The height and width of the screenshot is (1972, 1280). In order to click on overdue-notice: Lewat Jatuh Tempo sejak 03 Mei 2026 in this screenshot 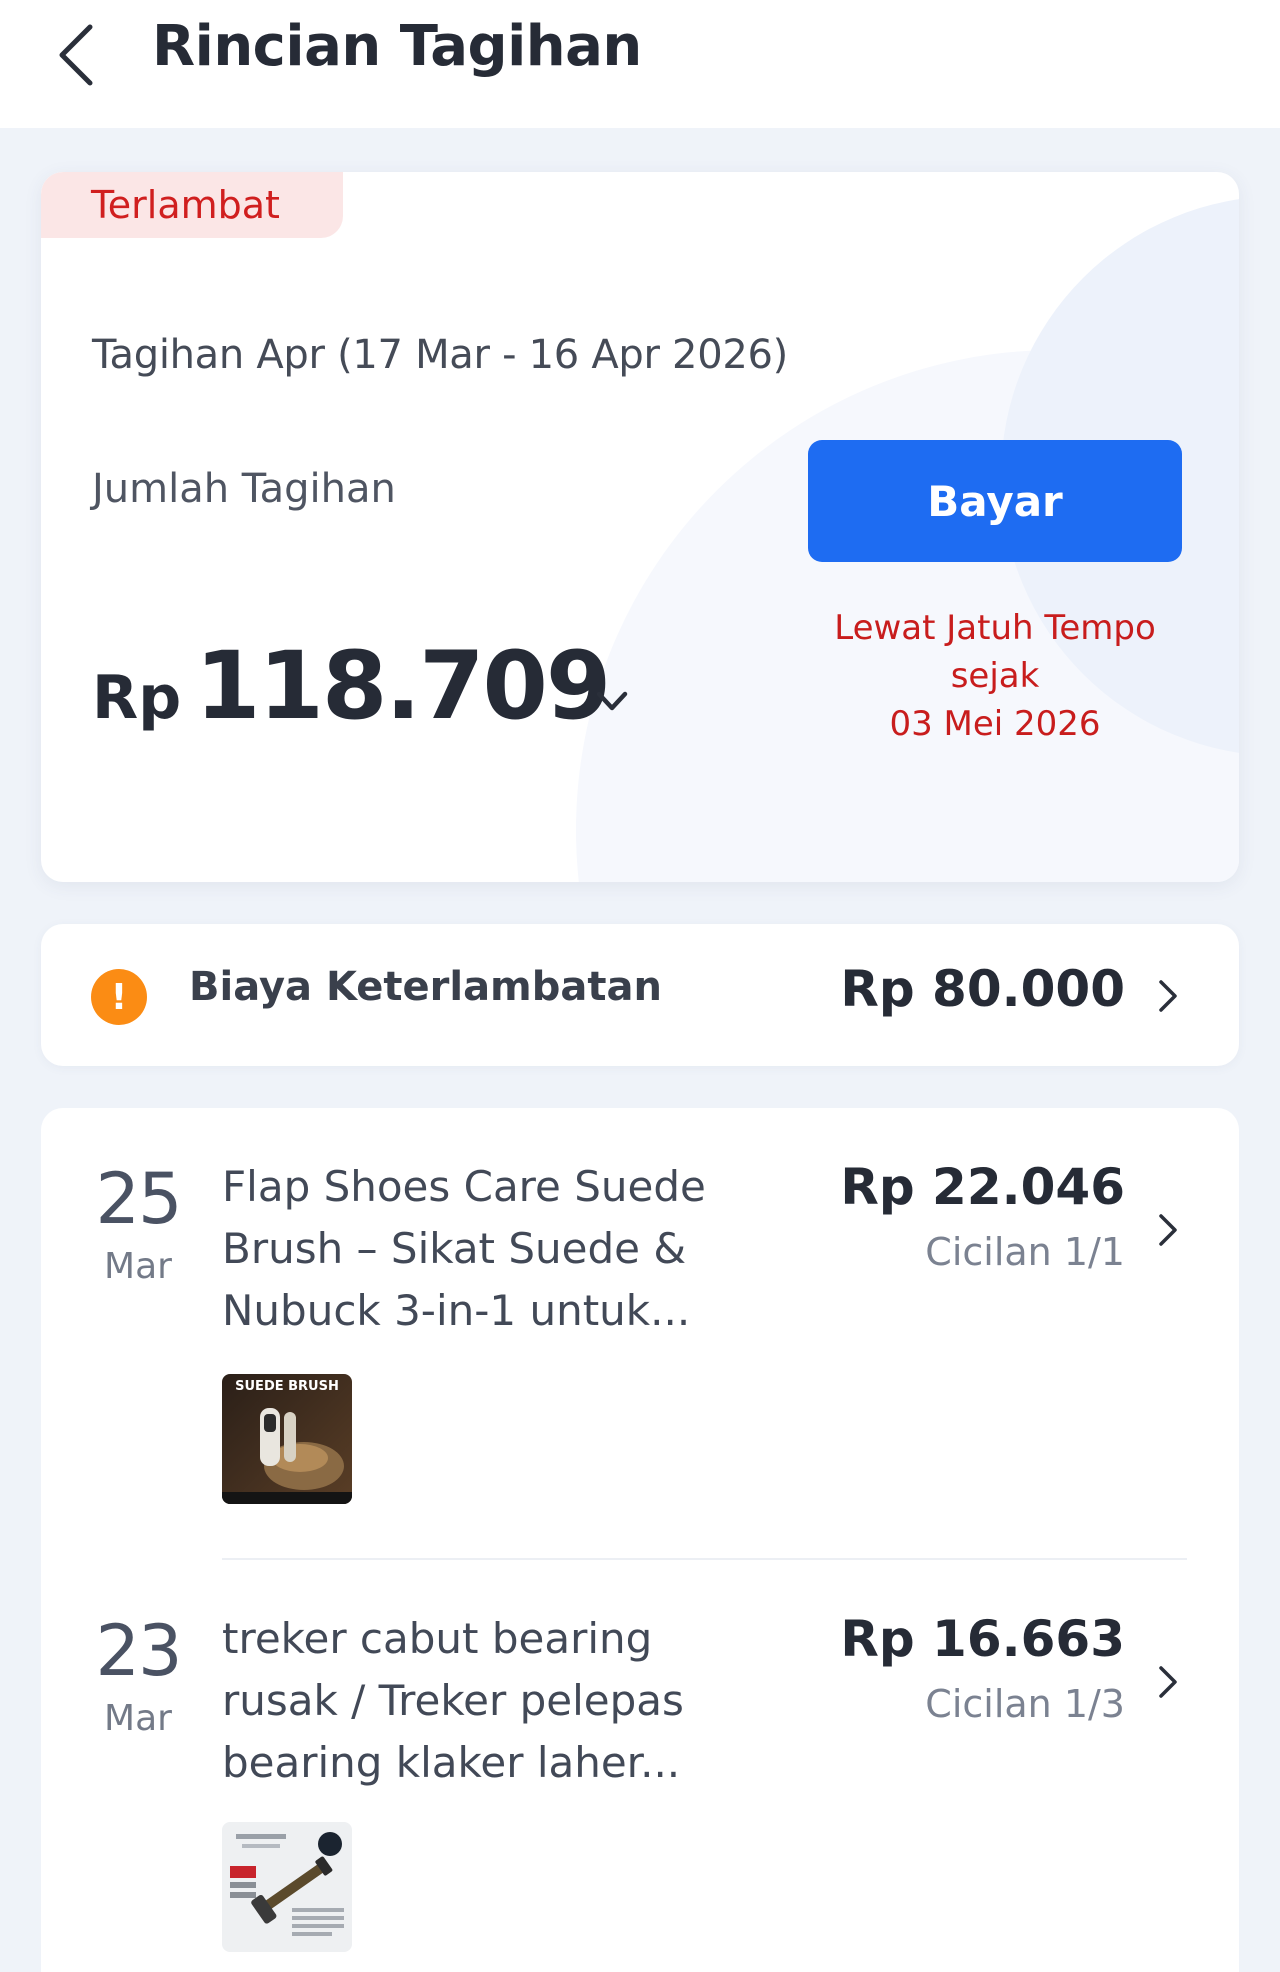, I will do `click(995, 676)`.